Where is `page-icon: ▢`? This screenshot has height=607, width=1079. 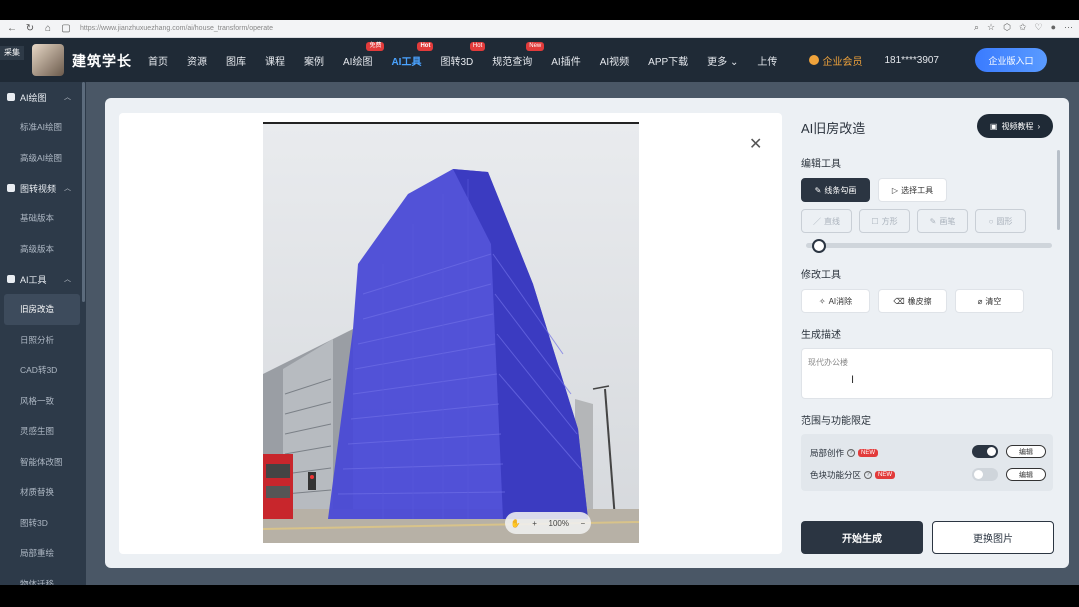 page-icon: ▢ is located at coordinates (66, 28).